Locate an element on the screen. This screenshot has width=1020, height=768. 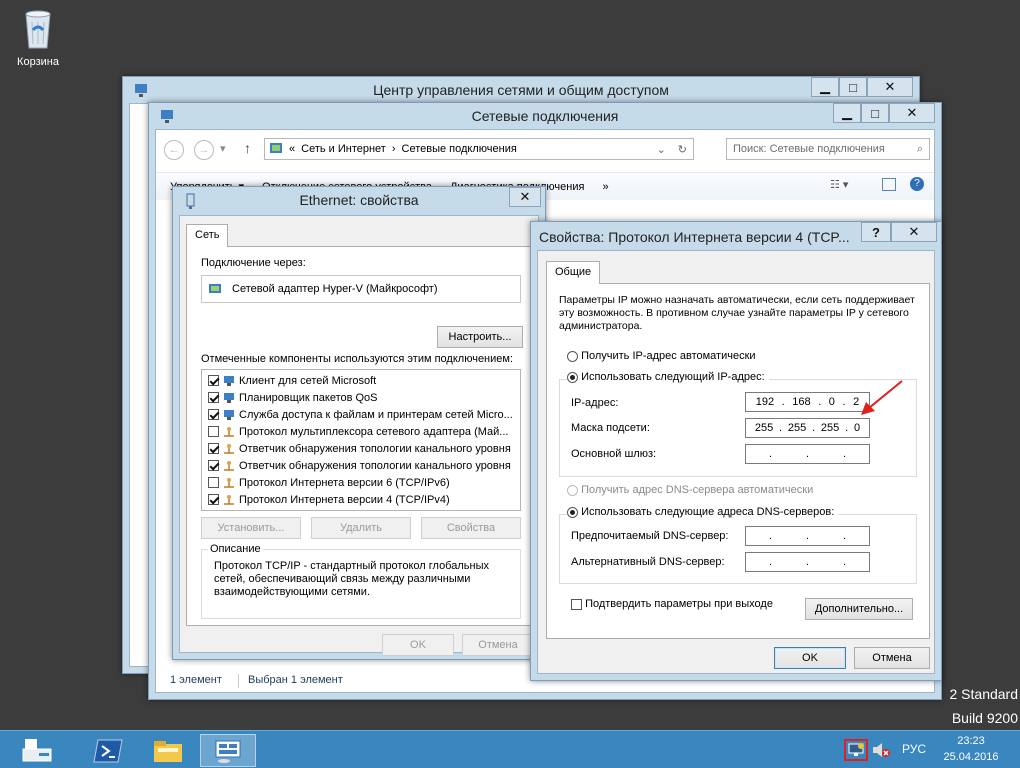
recycle-bin: Корзина is located at coordinates (38, 37).